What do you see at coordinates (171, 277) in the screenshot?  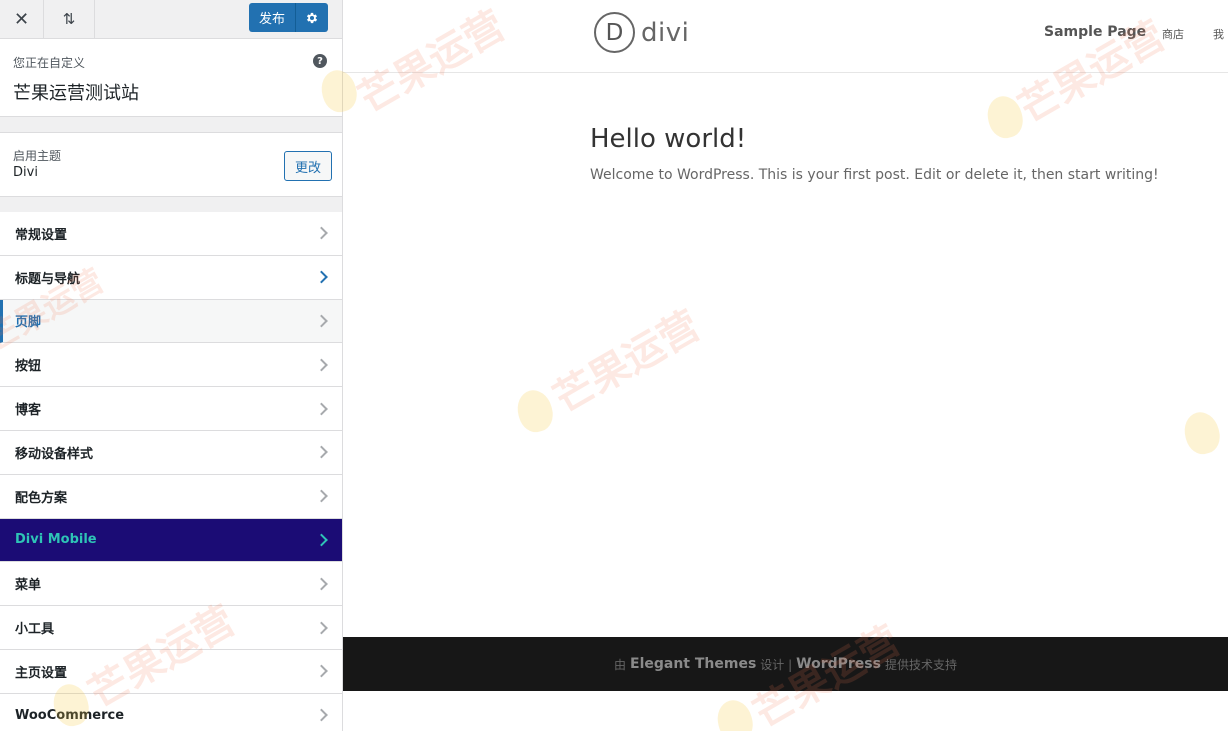 I see `panel-header-navigation: 标题与导航` at bounding box center [171, 277].